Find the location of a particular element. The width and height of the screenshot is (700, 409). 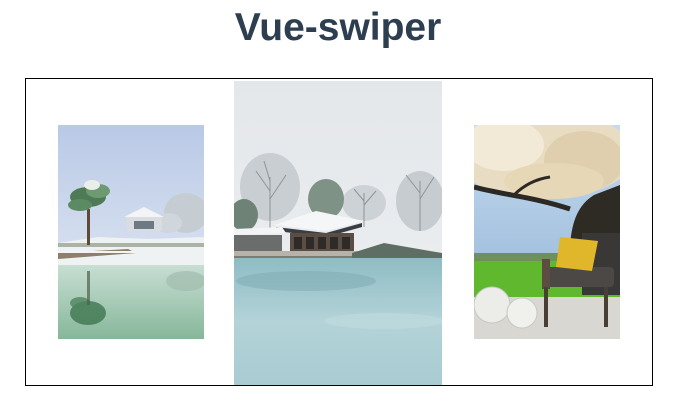

slide-image-snowy-lakeside is located at coordinates (131, 232).